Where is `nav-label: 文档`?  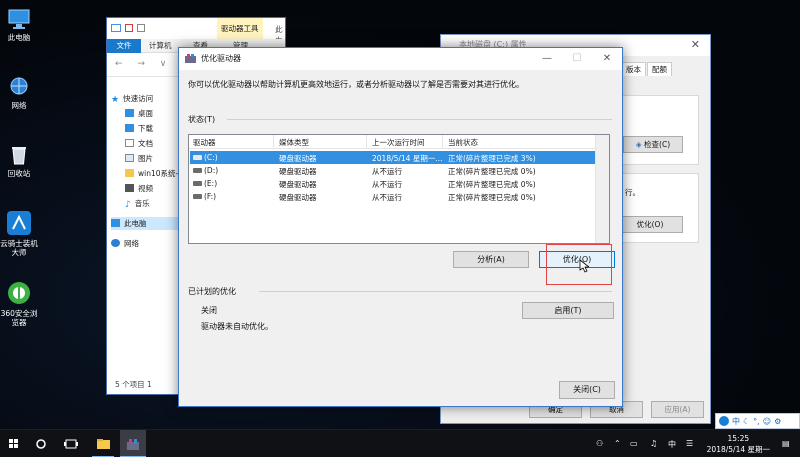
nav-label: 文档 is located at coordinates (145, 143).